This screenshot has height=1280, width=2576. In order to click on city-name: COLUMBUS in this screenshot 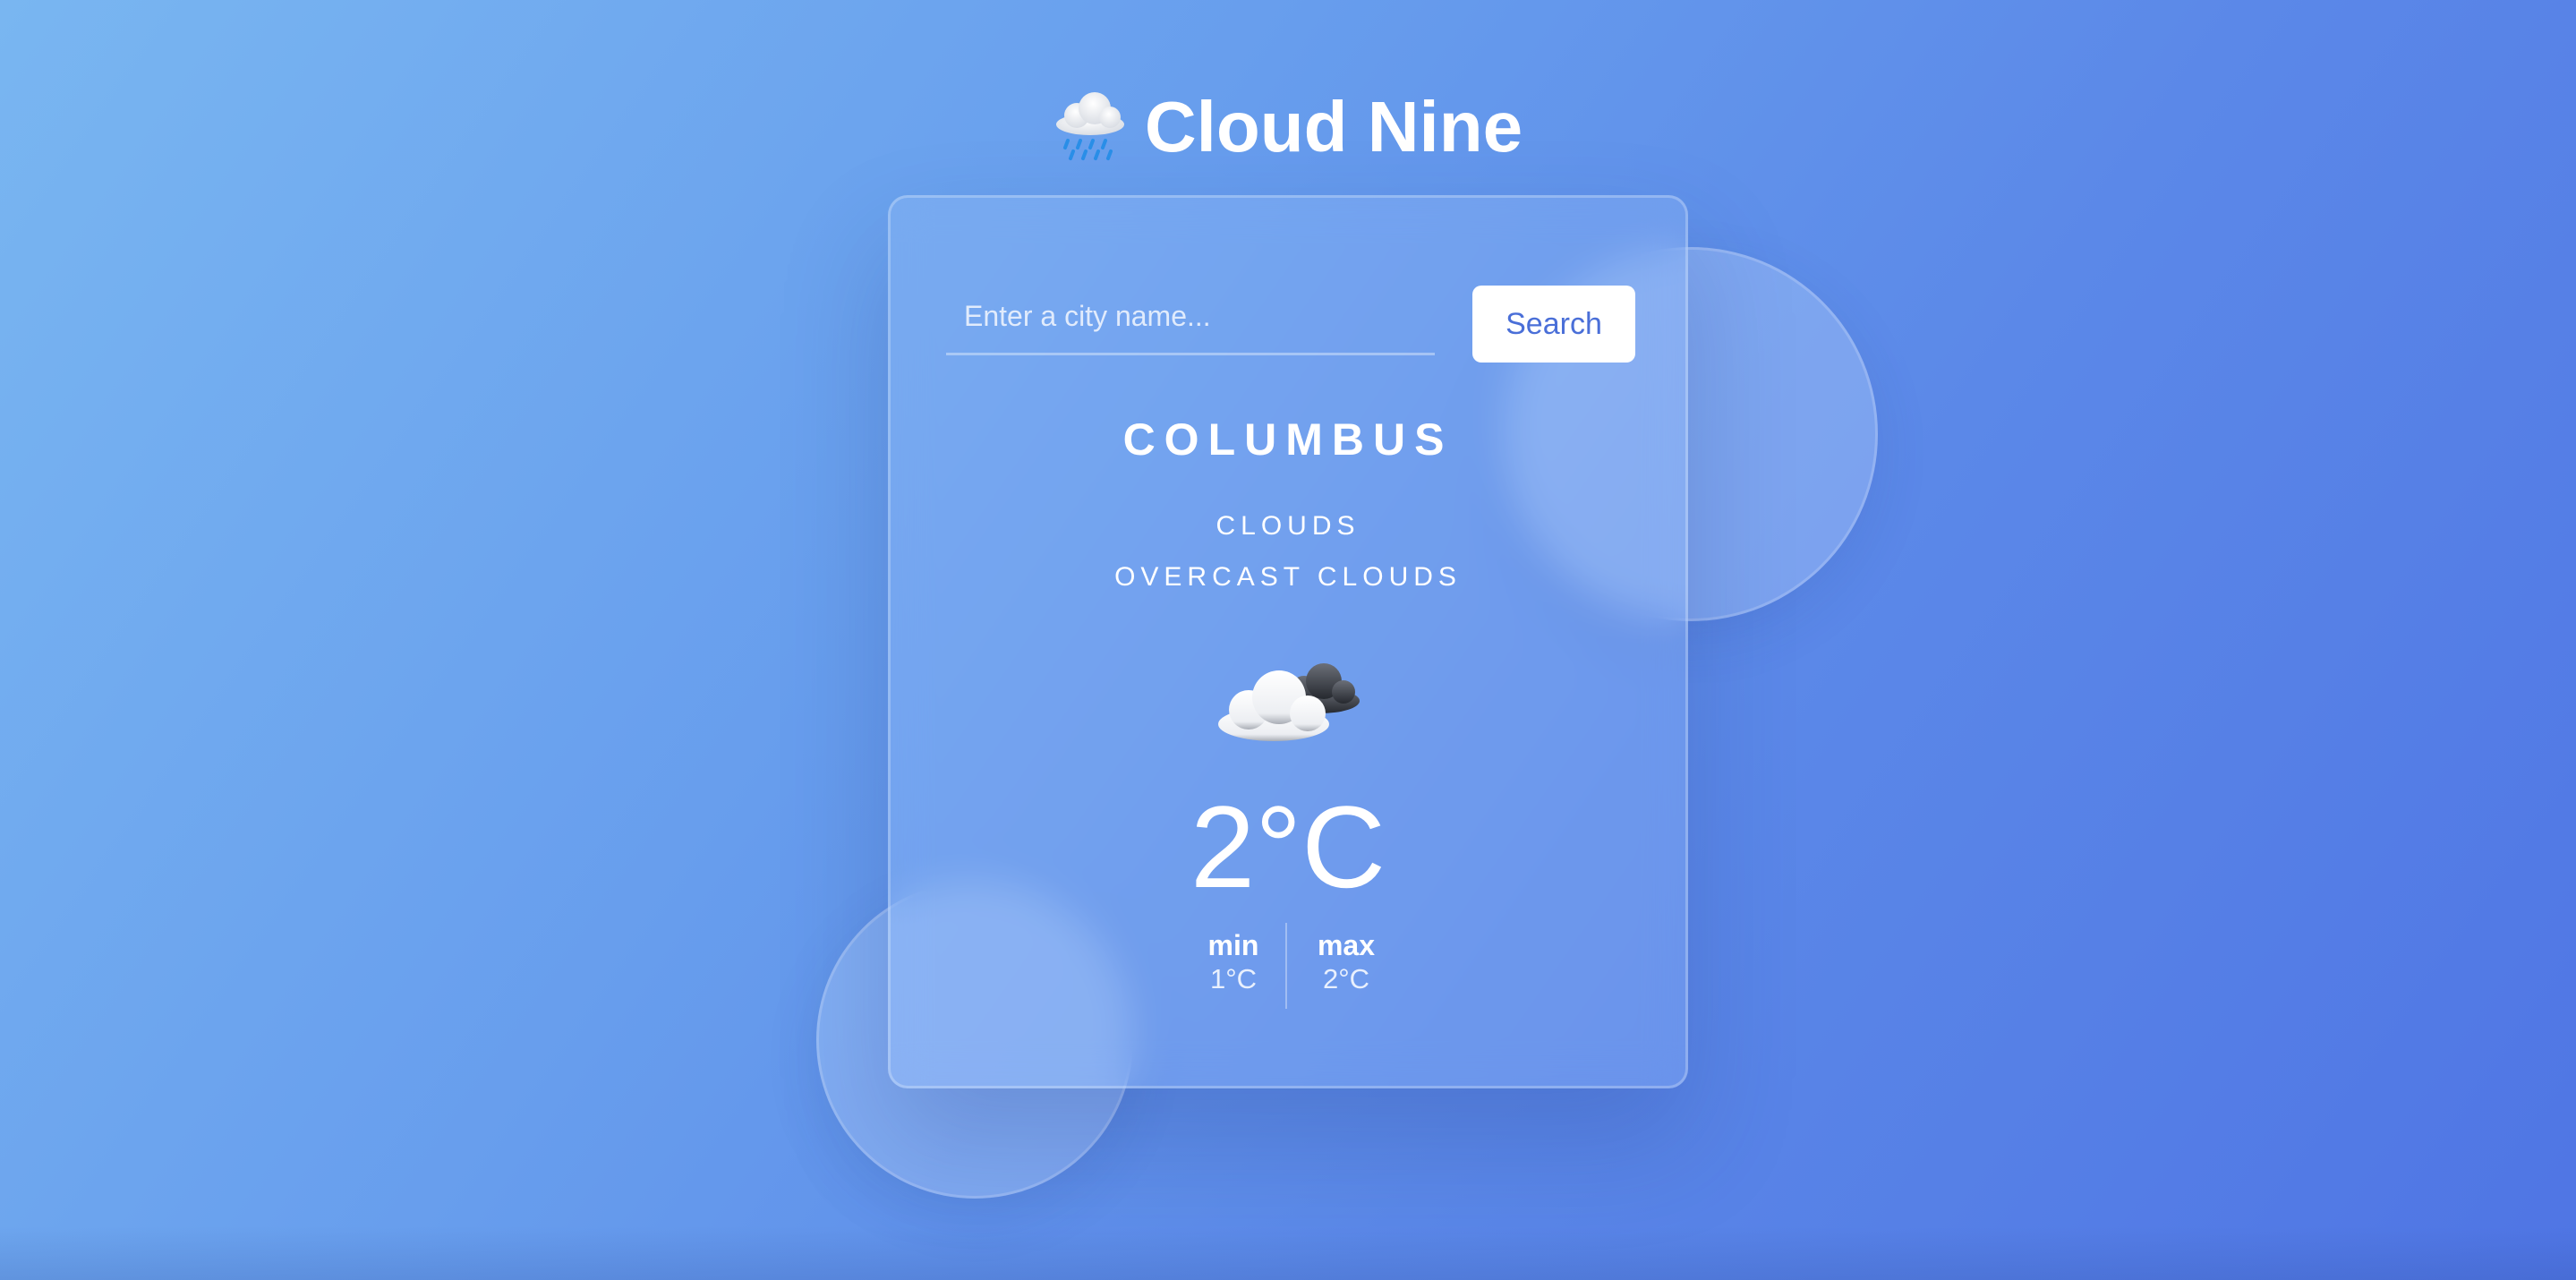, I will do `click(1288, 439)`.